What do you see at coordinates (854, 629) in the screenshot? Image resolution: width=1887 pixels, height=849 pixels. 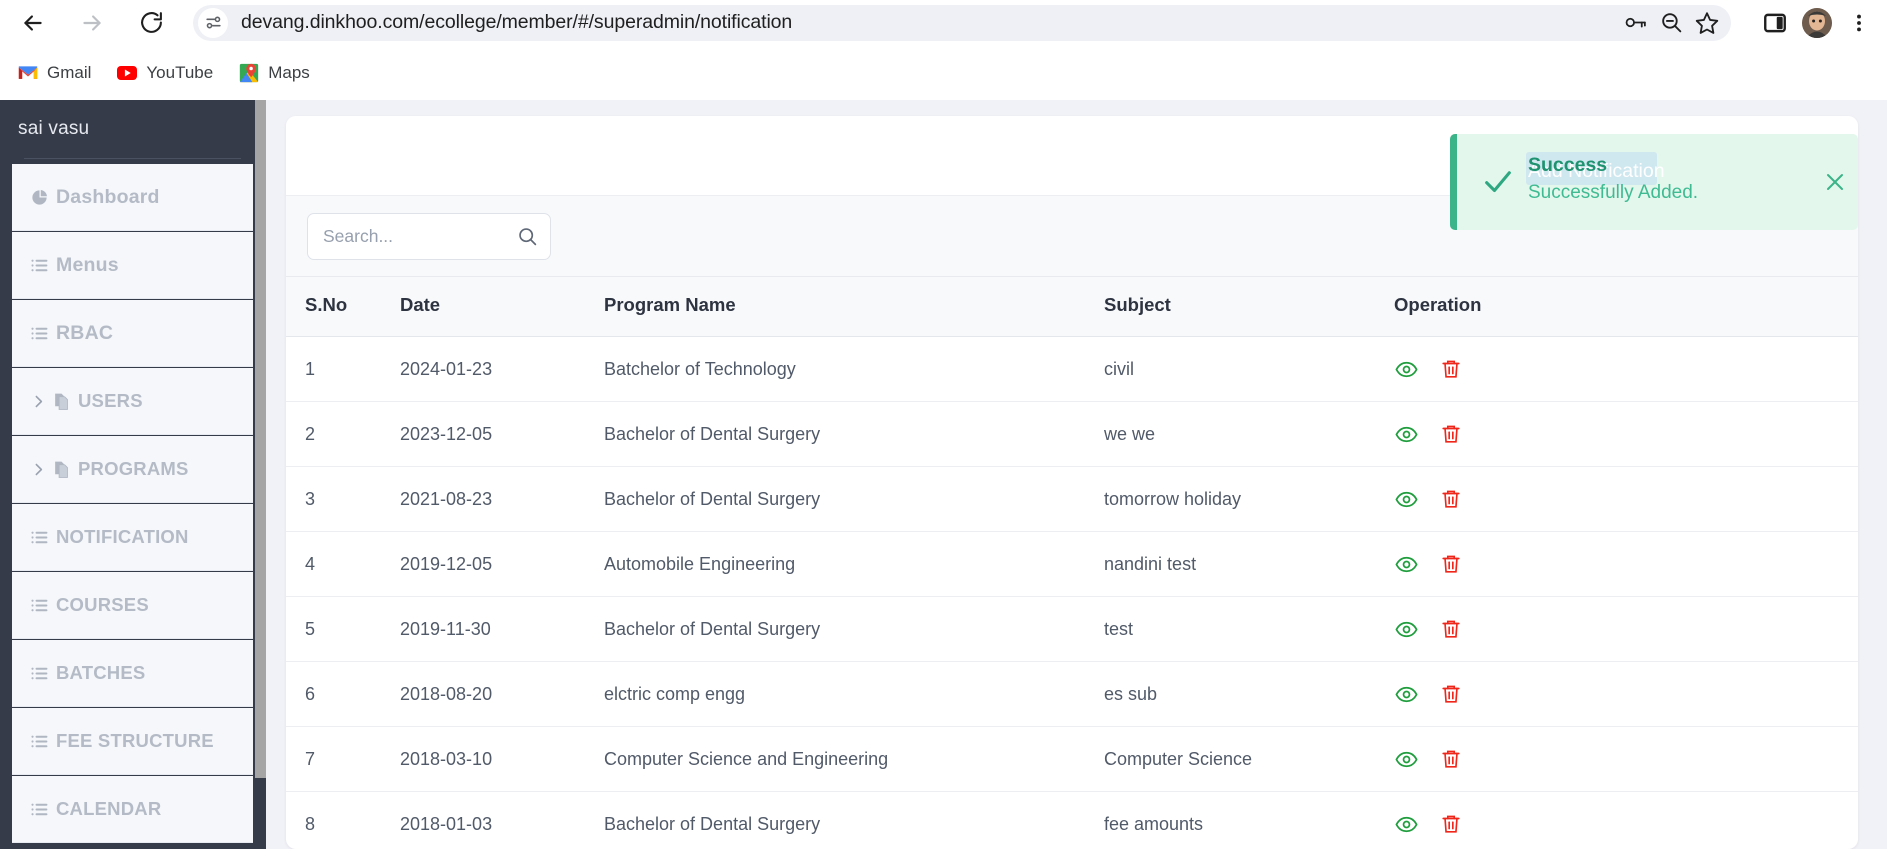 I see `cell-program: Bachelor of Dental Surgery` at bounding box center [854, 629].